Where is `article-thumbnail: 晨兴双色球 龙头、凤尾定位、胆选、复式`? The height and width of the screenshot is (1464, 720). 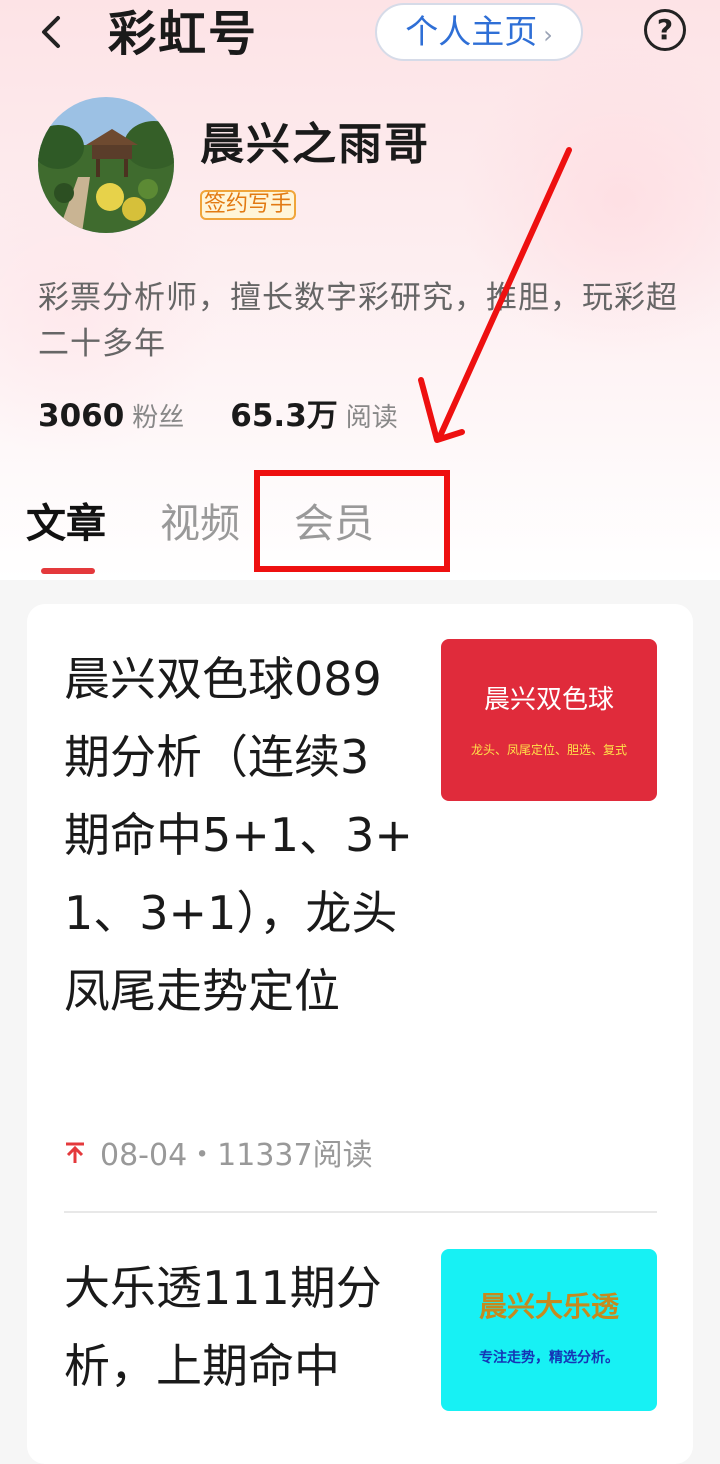 article-thumbnail: 晨兴双色球 龙头、凤尾定位、胆选、复式 is located at coordinates (549, 720).